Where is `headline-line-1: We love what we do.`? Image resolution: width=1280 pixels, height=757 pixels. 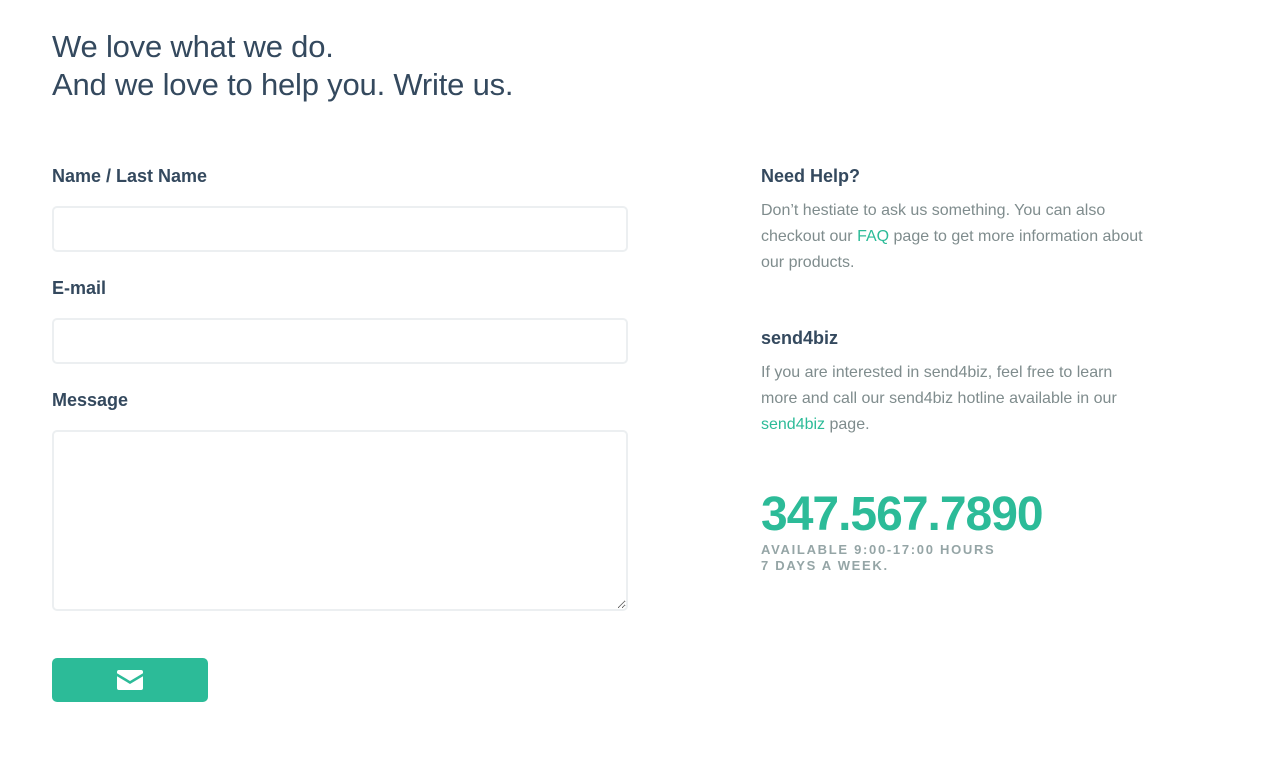 headline-line-1: We love what we do. is located at coordinates (193, 46).